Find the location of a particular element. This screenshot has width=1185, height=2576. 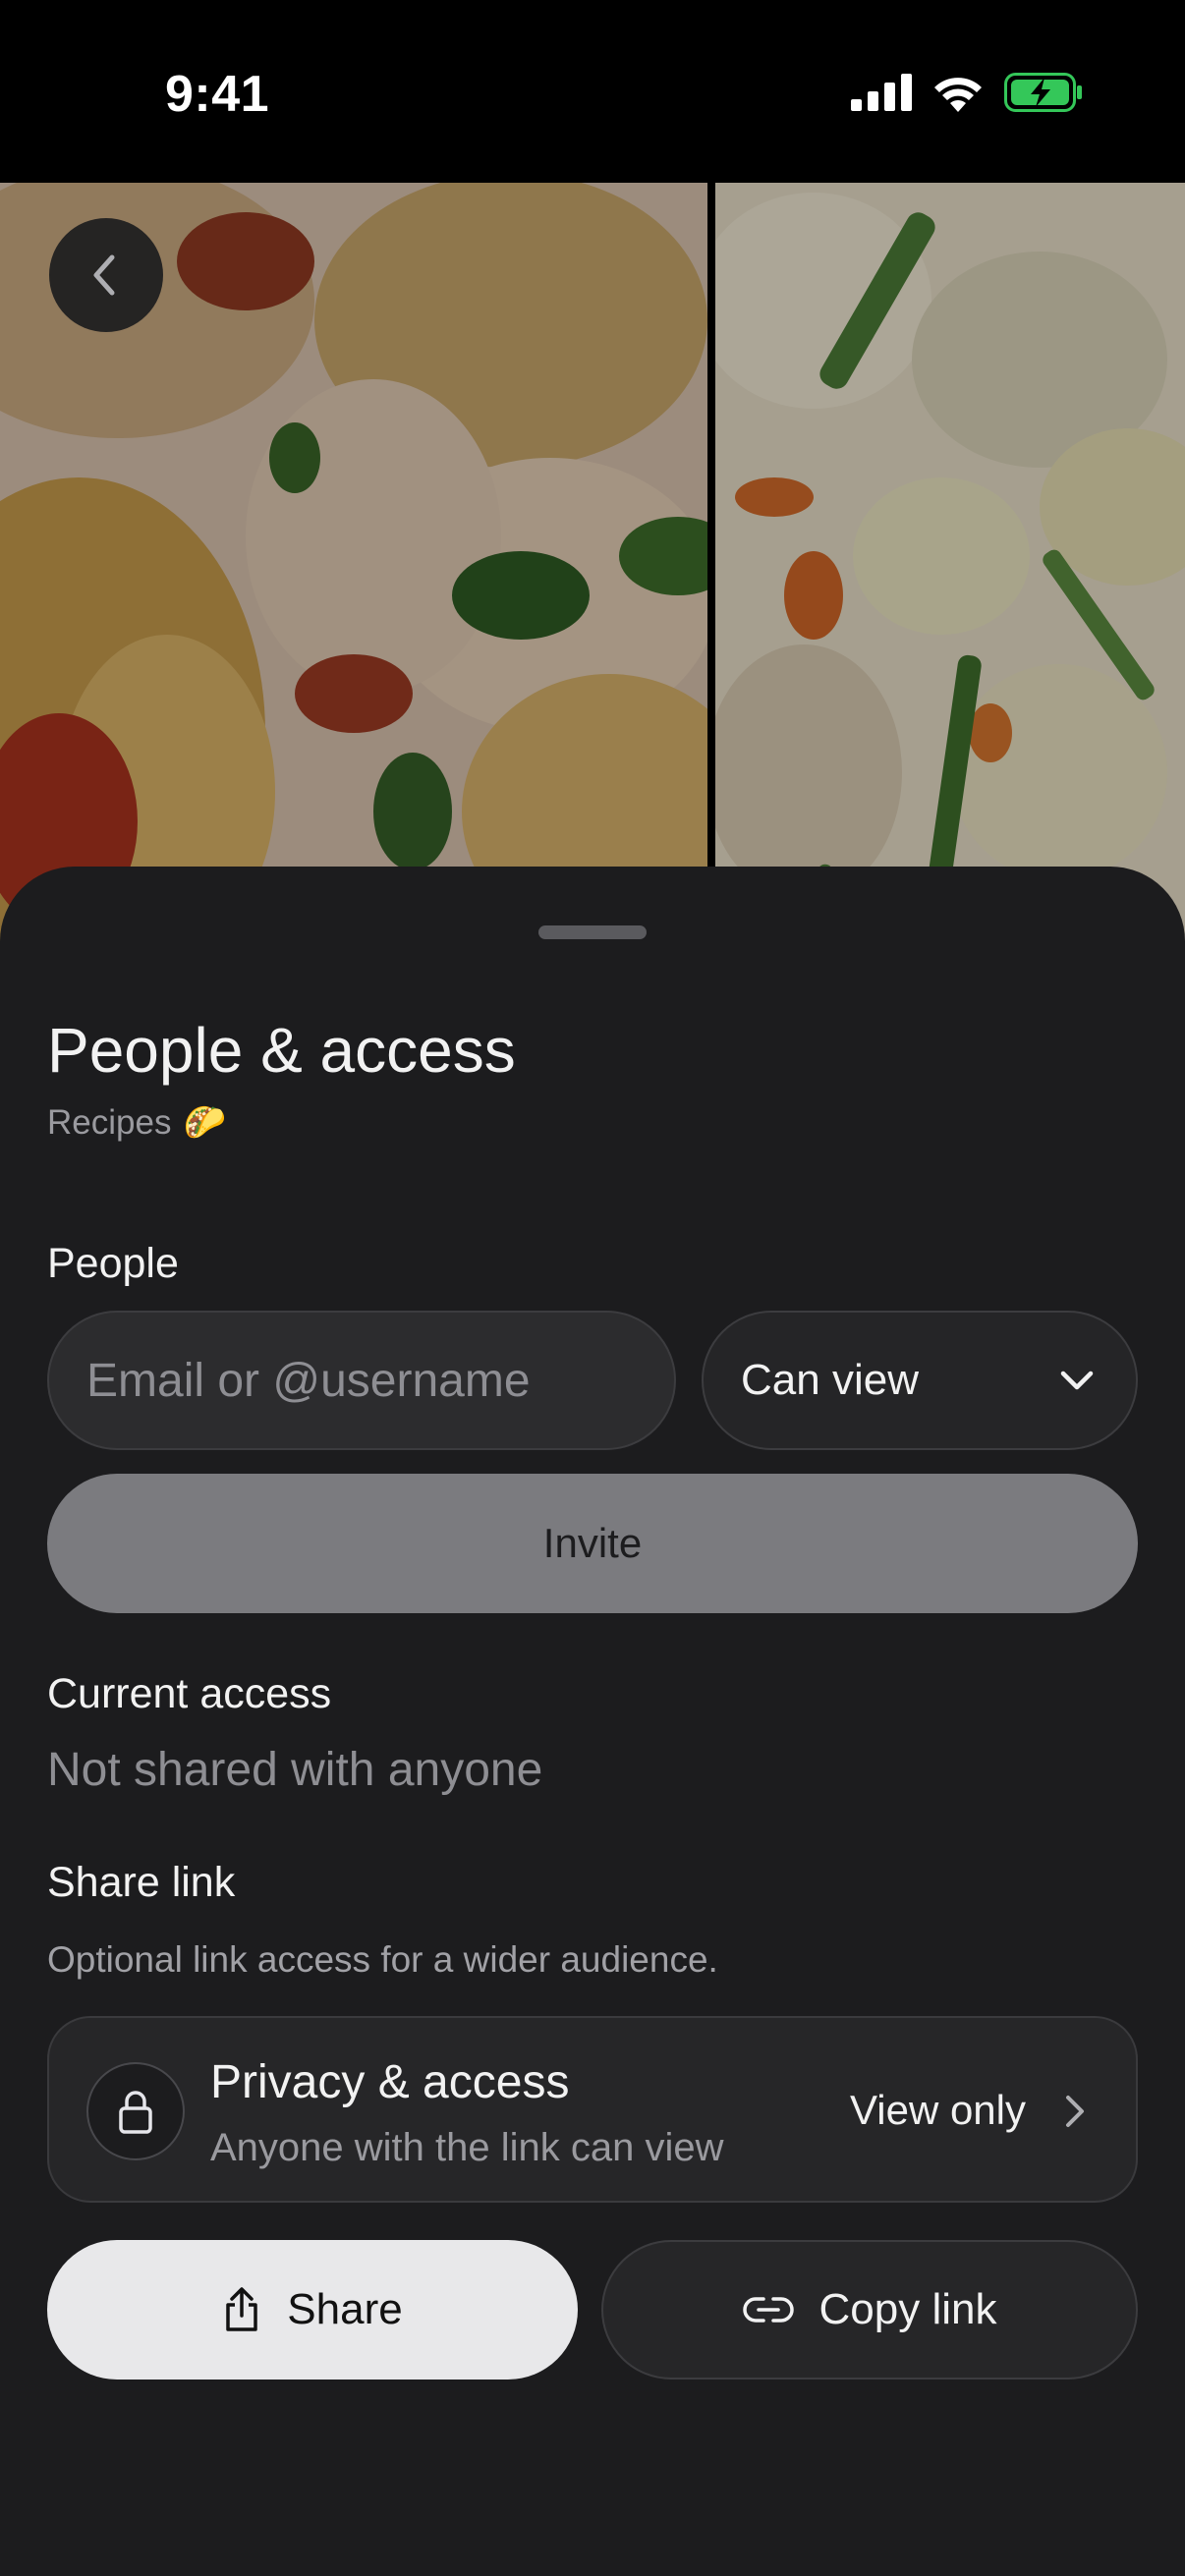

chevron-right-icon is located at coordinates (1075, 2111).